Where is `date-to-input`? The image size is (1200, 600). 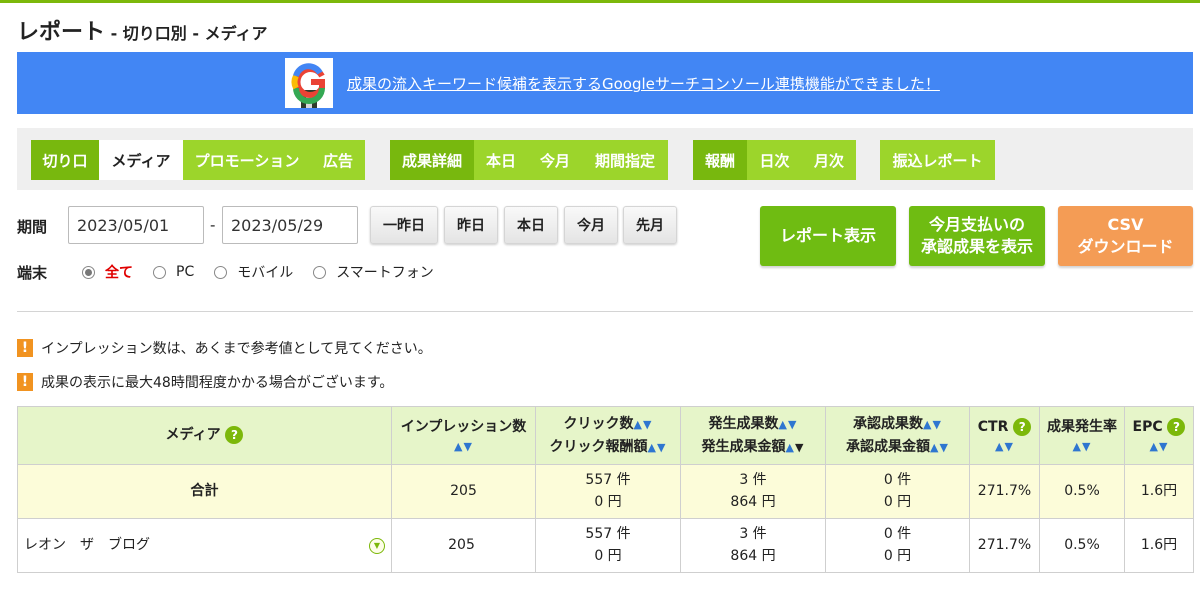 date-to-input is located at coordinates (290, 225).